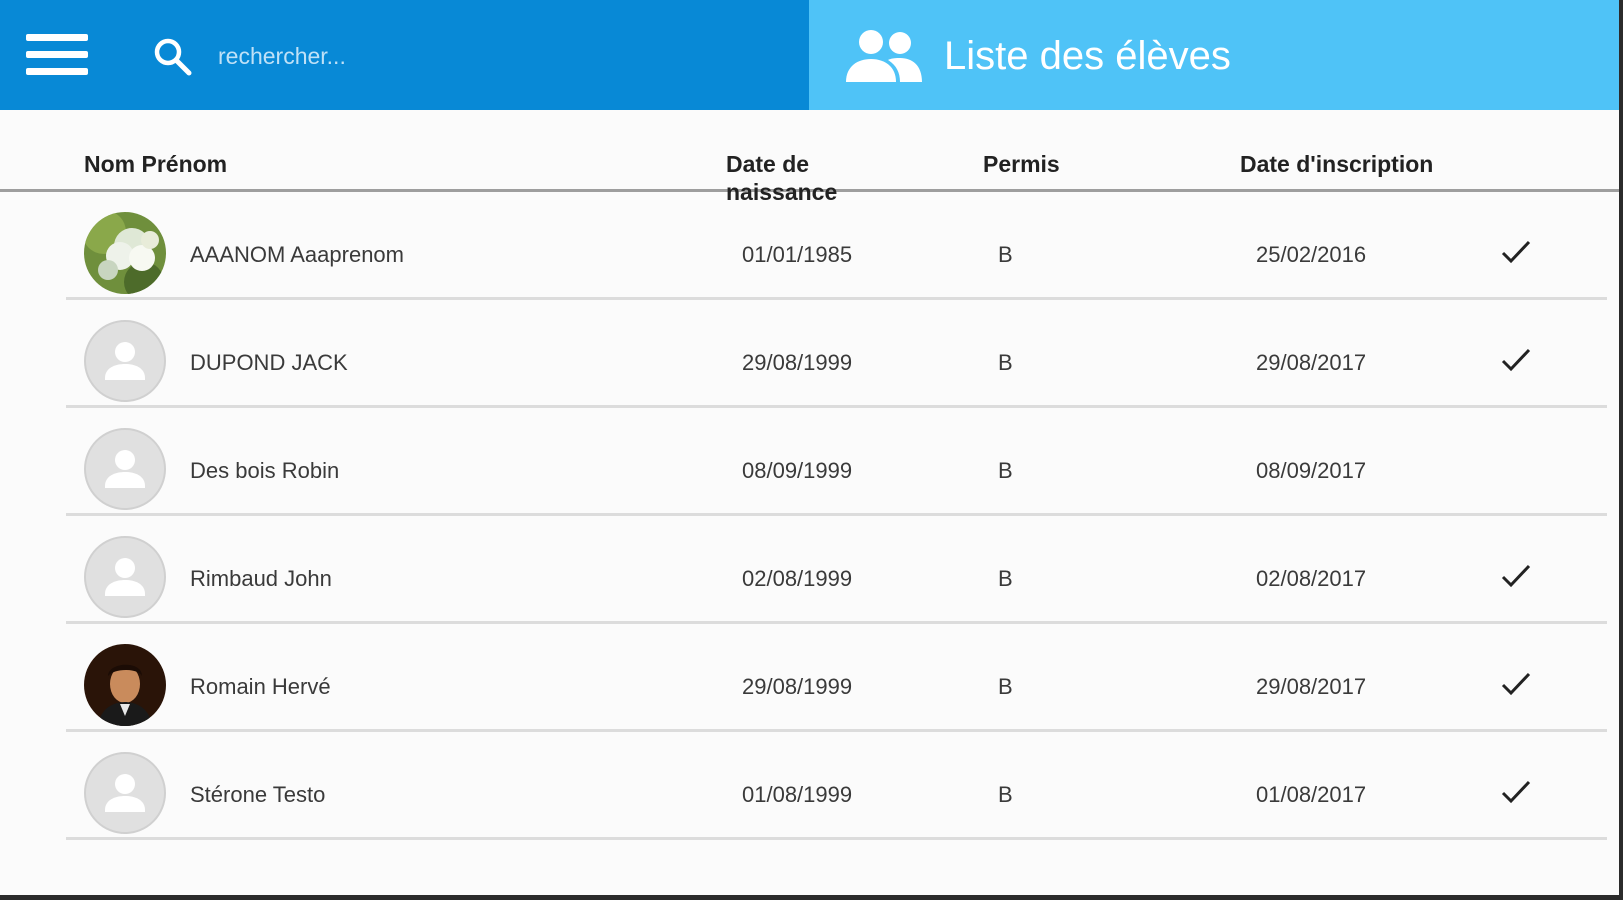 Image resolution: width=1623 pixels, height=900 pixels. I want to click on birth-date: 02/08/1999, so click(797, 578).